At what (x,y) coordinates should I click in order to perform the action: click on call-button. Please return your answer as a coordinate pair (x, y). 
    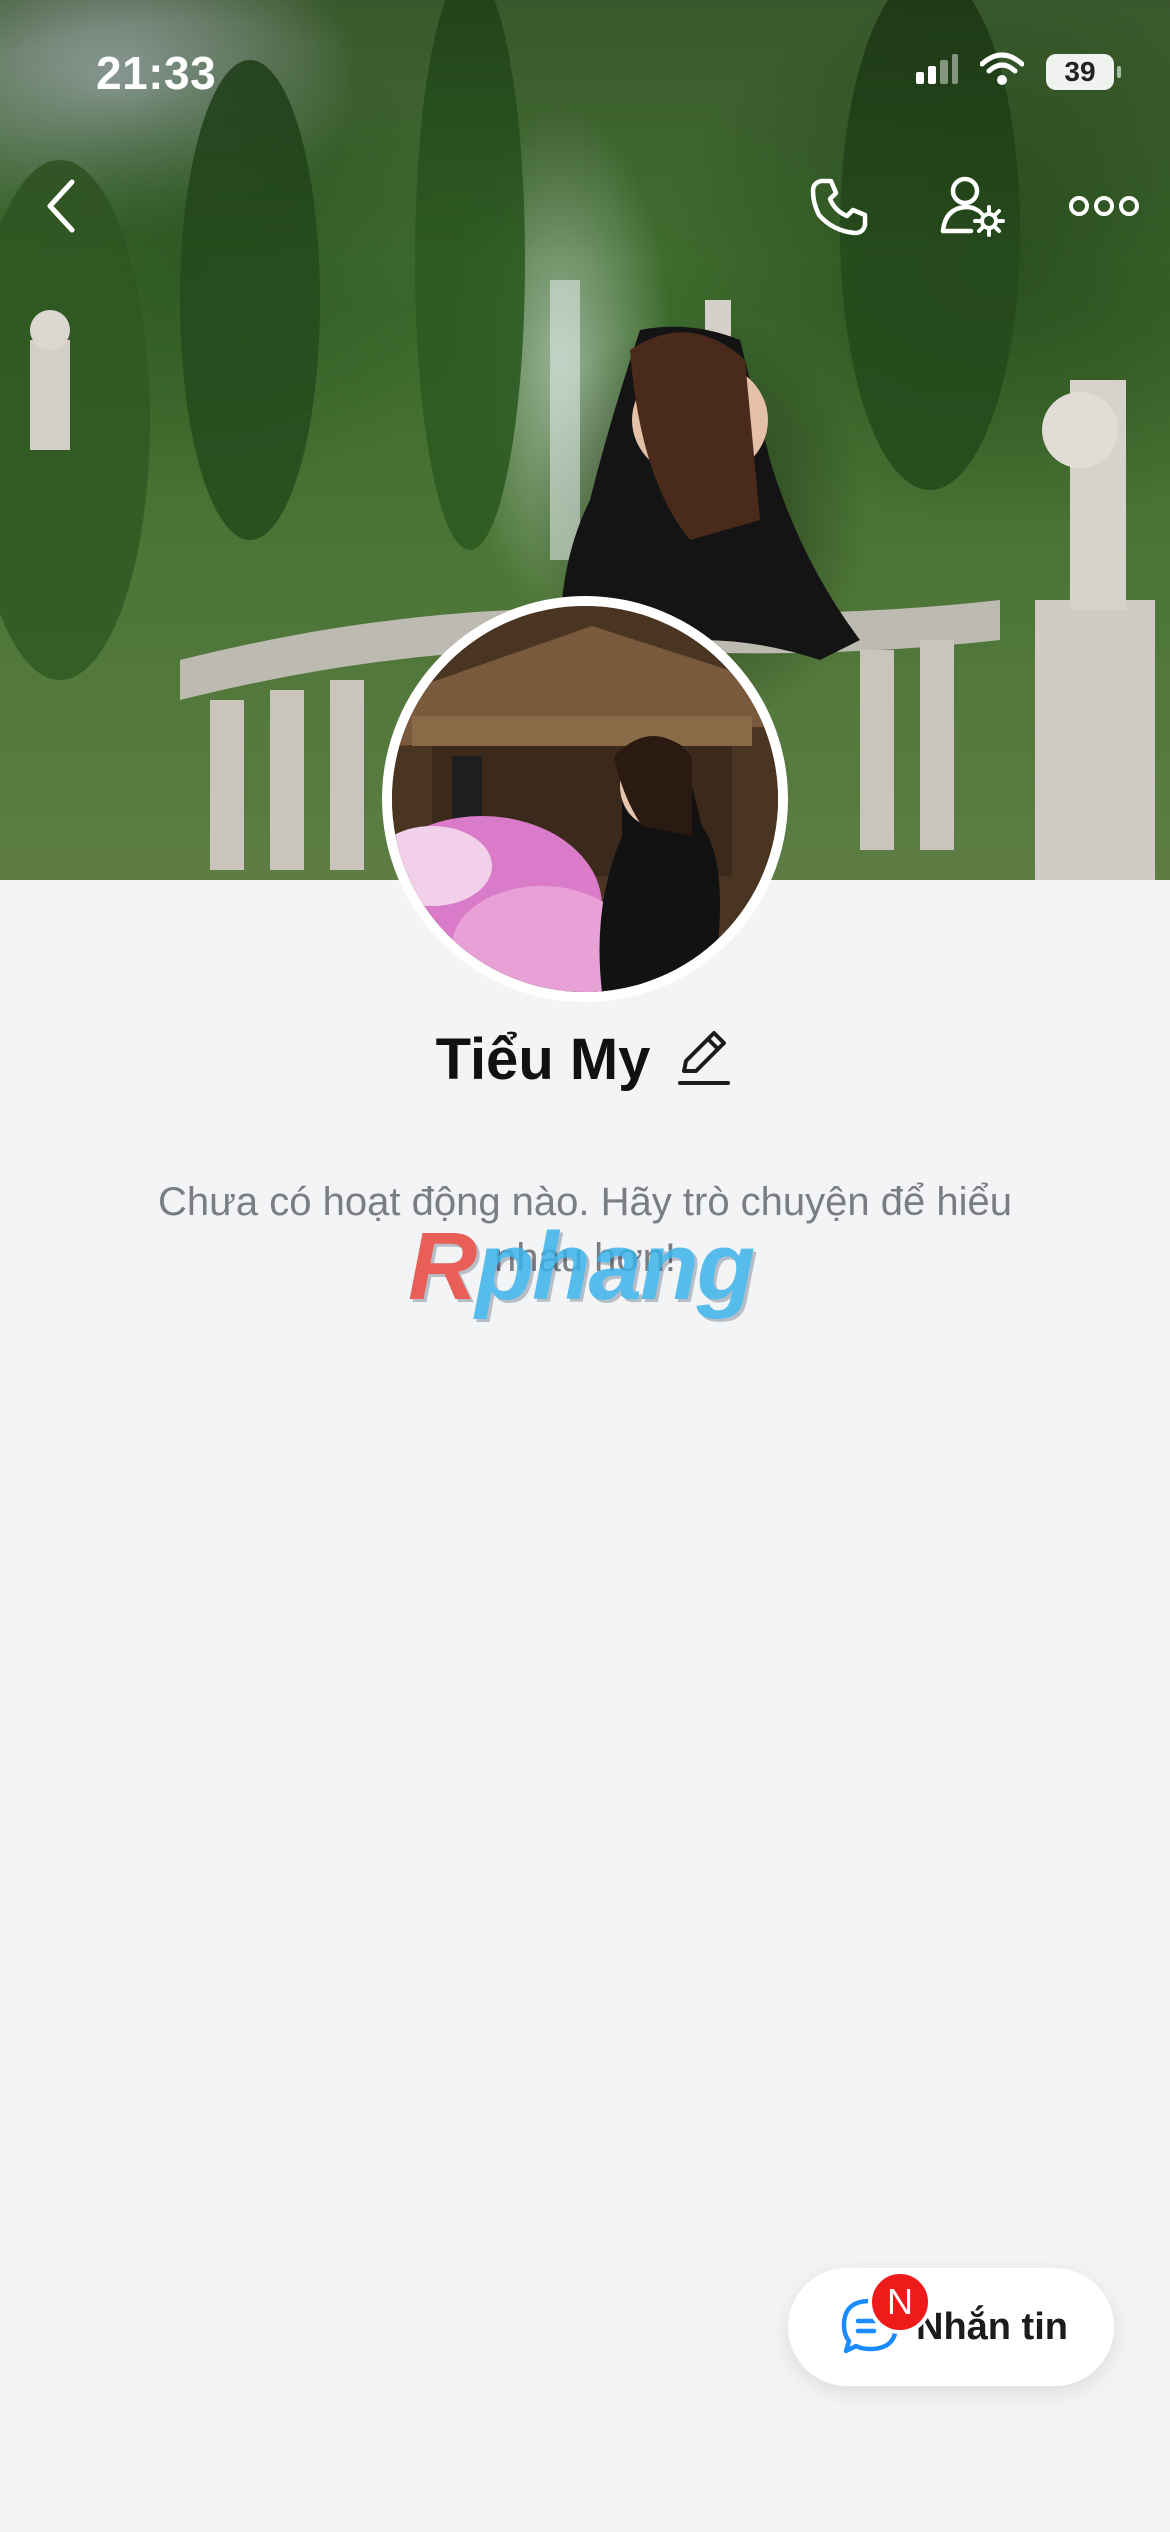
    Looking at the image, I should click on (840, 208).